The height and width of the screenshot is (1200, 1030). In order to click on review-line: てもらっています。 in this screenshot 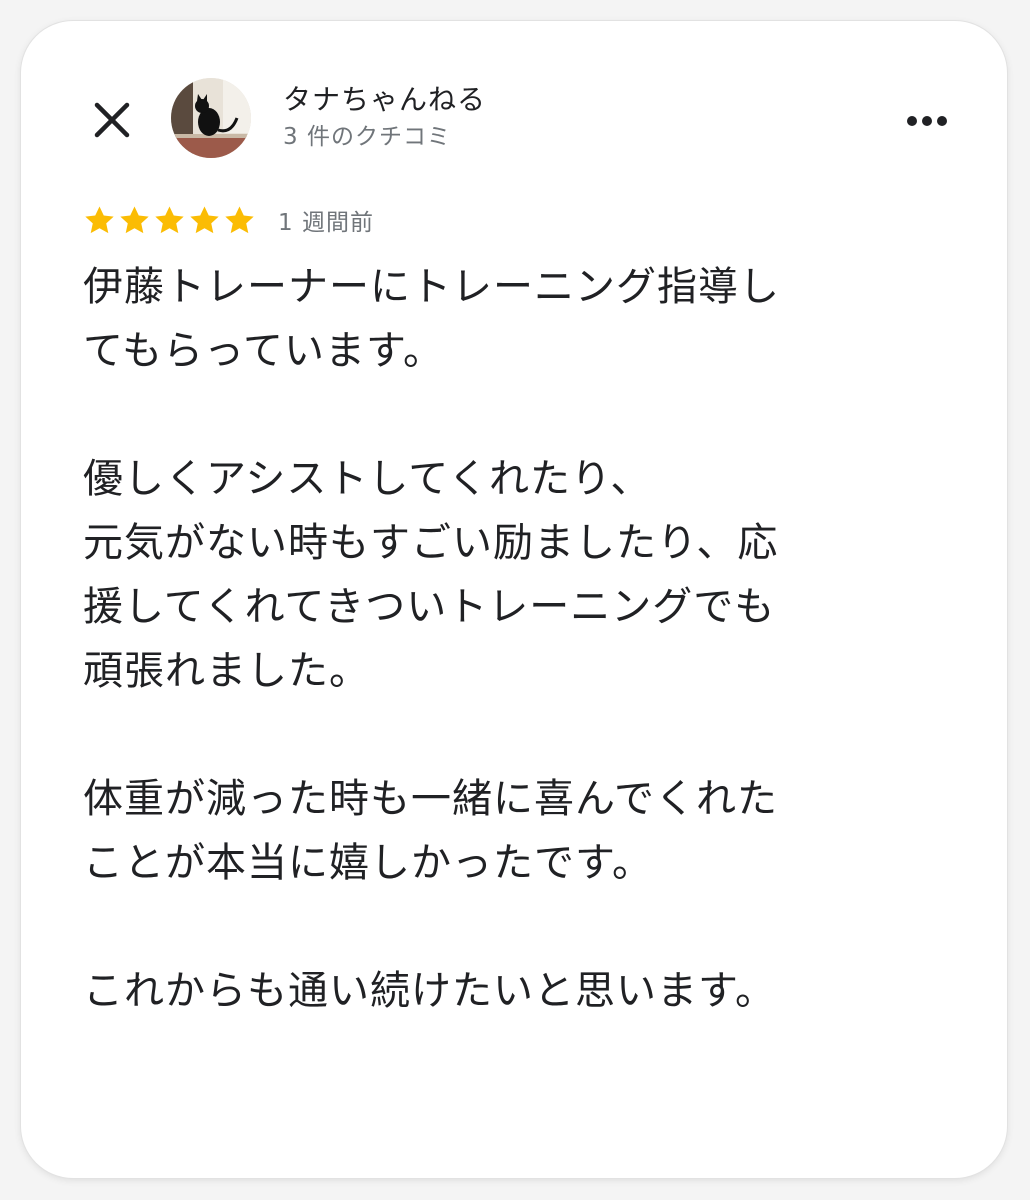, I will do `click(263, 351)`.